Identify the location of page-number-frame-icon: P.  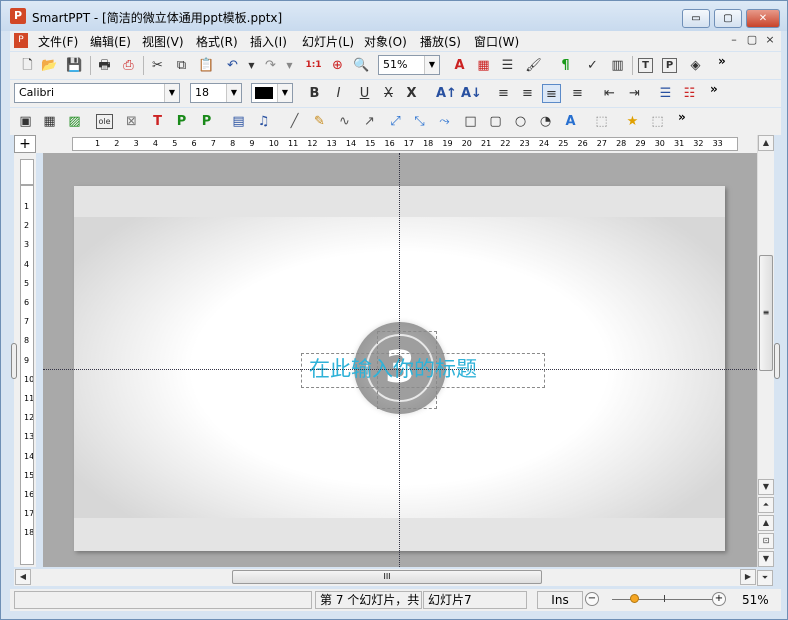
(206, 121).